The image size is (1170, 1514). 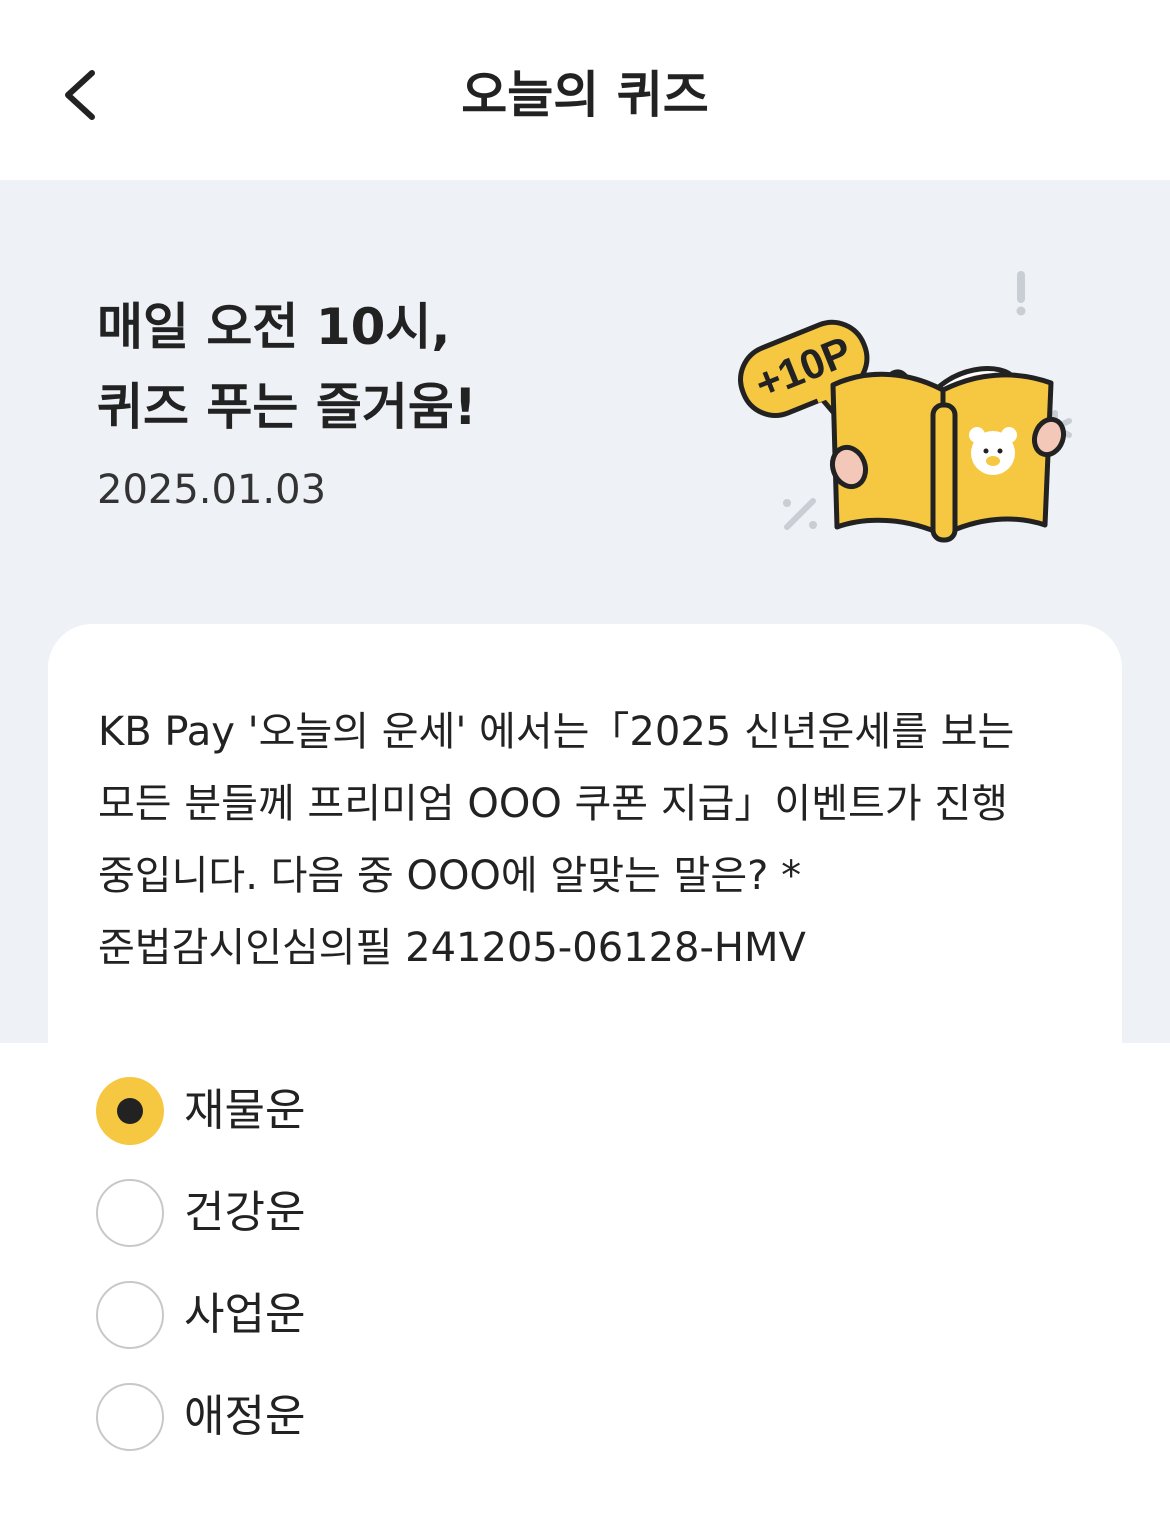 I want to click on answer-label: 재물운, so click(x=245, y=1110).